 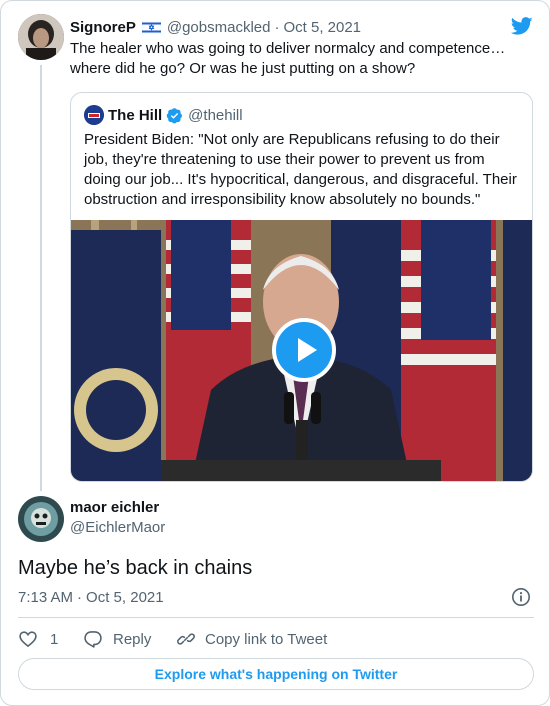 What do you see at coordinates (135, 568) in the screenshot?
I see `tweet-text: Maybe he’s back in chains` at bounding box center [135, 568].